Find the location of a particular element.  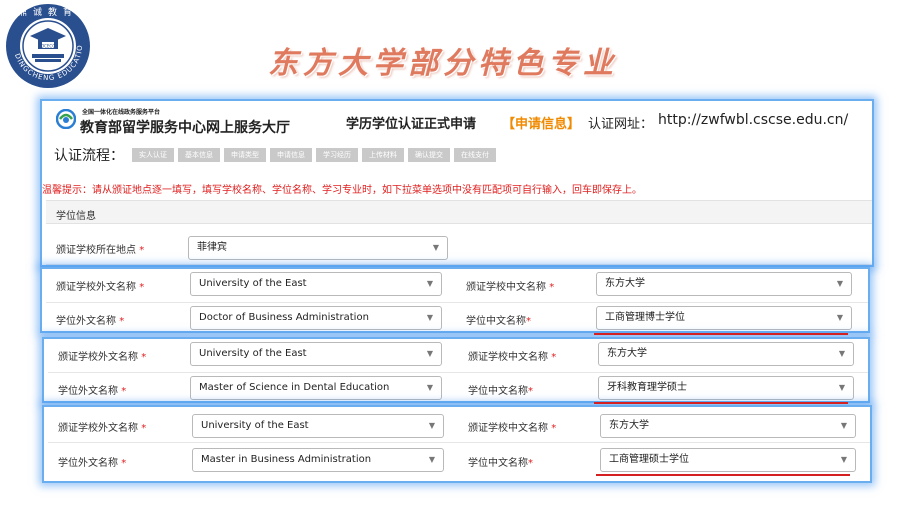

step-real-person-auth: 实人认证 is located at coordinates (153, 155).